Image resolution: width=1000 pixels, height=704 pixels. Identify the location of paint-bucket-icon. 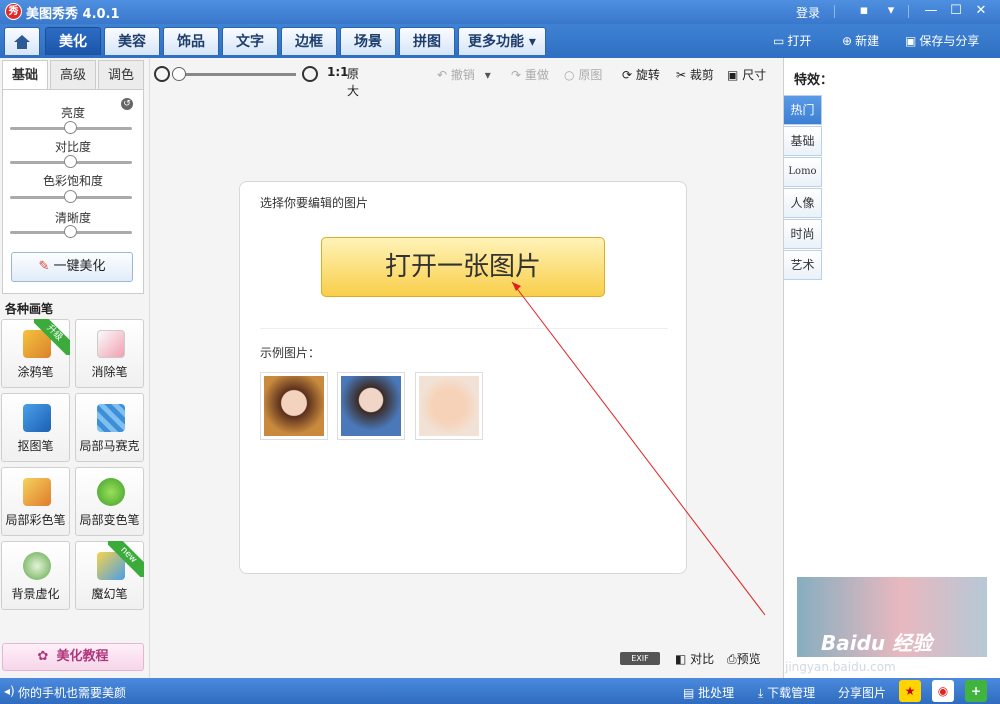
(111, 492).